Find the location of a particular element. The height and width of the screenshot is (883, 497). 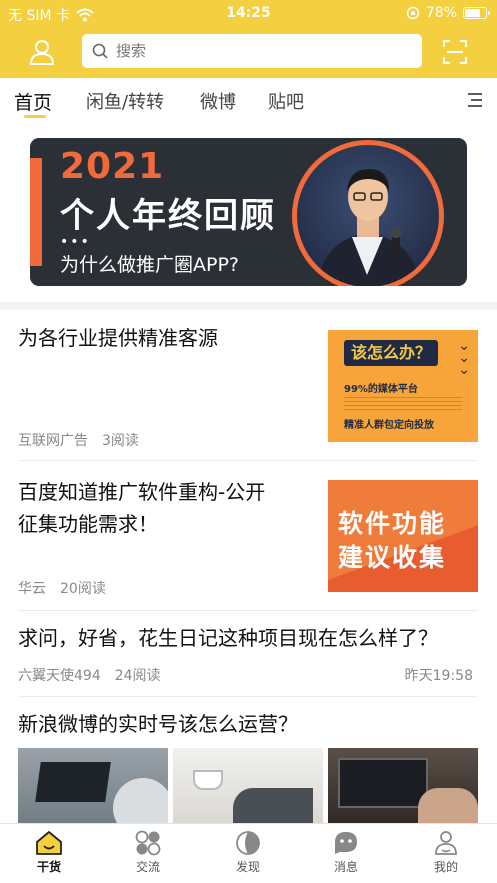

nav-item-jiaoliu: 交流 is located at coordinates (148, 852).